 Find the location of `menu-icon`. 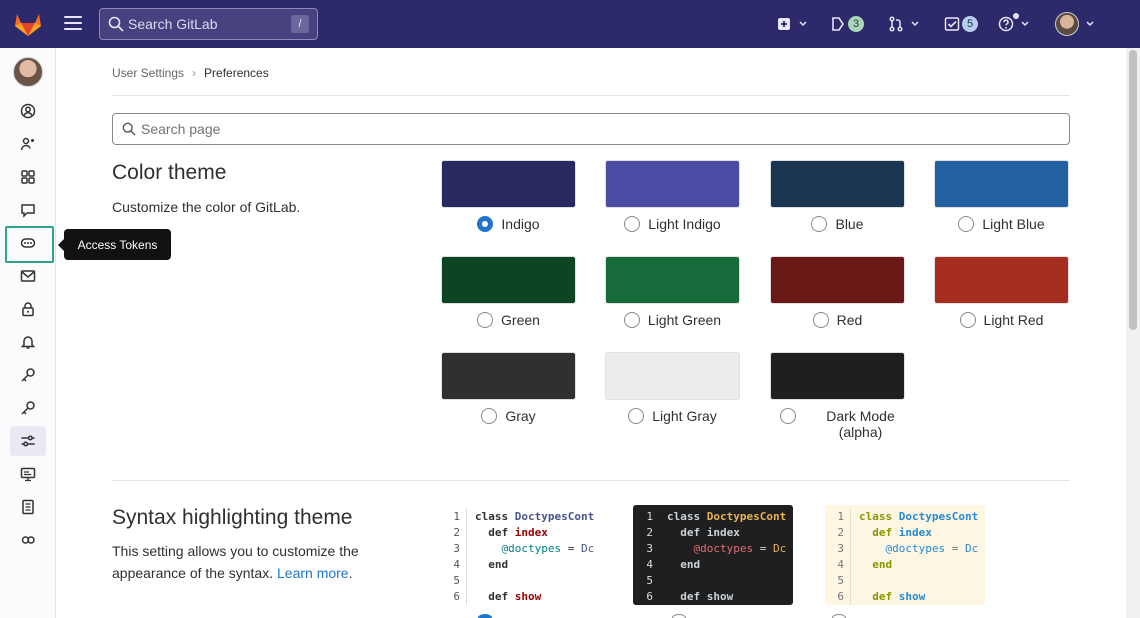

menu-icon is located at coordinates (73, 24).